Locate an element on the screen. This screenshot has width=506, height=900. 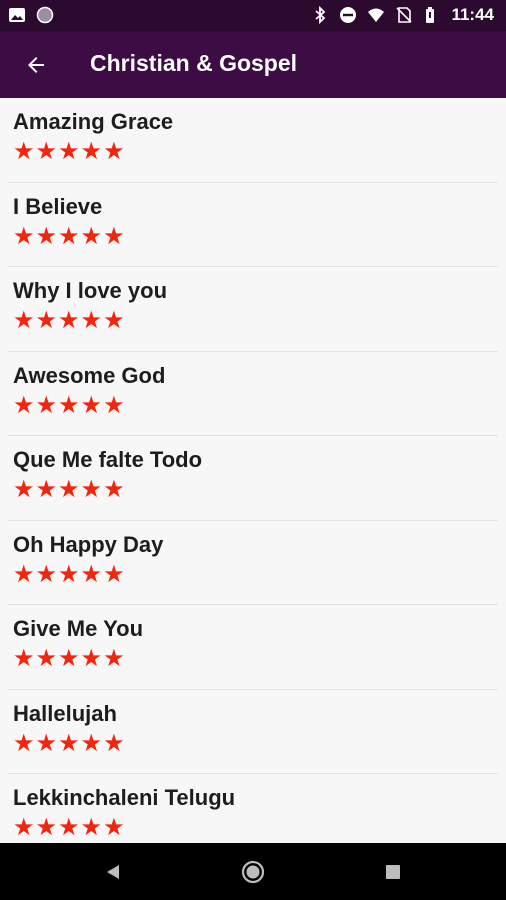
song-title: Amazing Grace is located at coordinates (93, 121).